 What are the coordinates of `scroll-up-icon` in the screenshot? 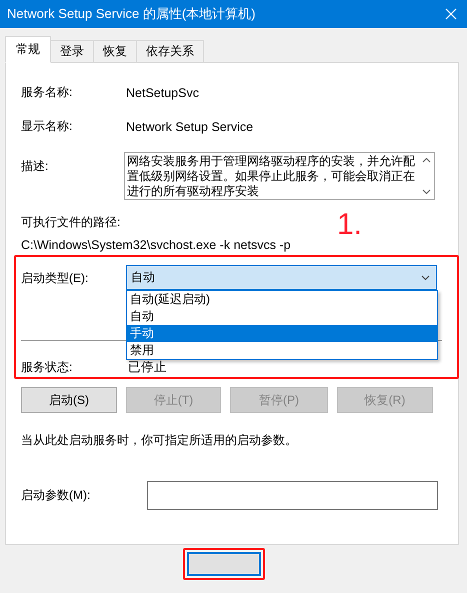 It's located at (426, 160).